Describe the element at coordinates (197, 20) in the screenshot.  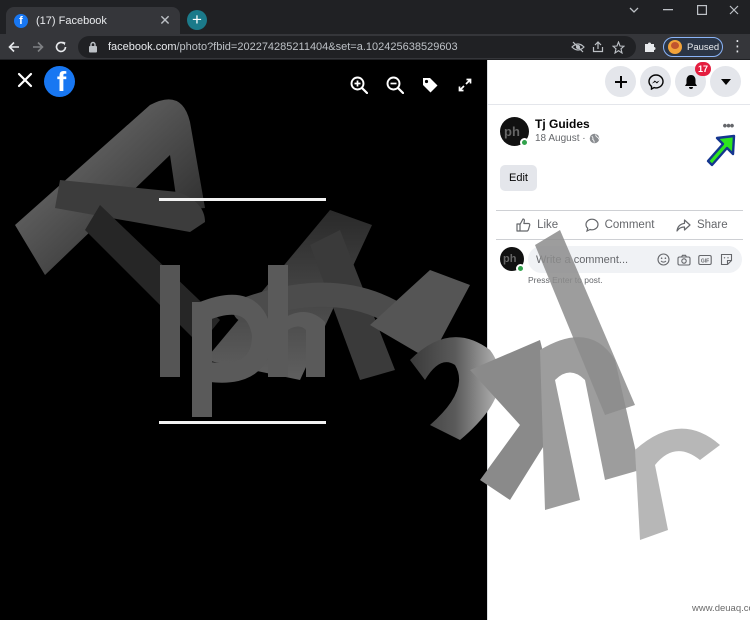
I see `new-tab-button: +` at that location.